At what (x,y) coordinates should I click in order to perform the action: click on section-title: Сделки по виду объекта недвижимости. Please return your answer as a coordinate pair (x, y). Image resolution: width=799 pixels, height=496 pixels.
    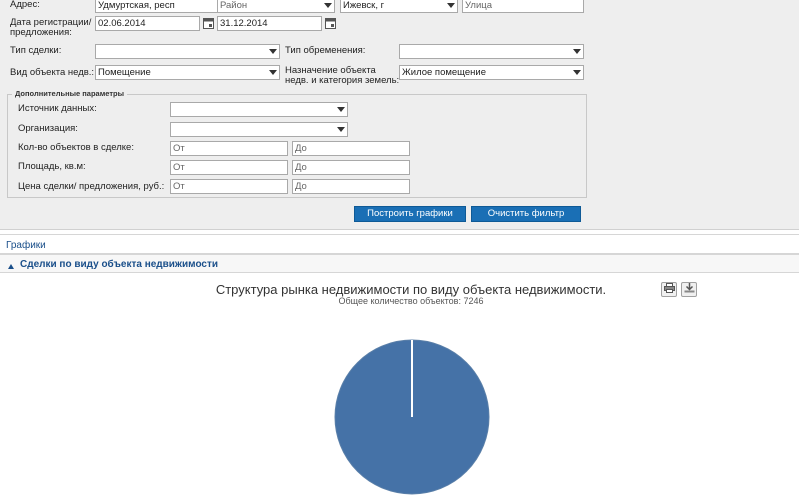
    Looking at the image, I should click on (119, 264).